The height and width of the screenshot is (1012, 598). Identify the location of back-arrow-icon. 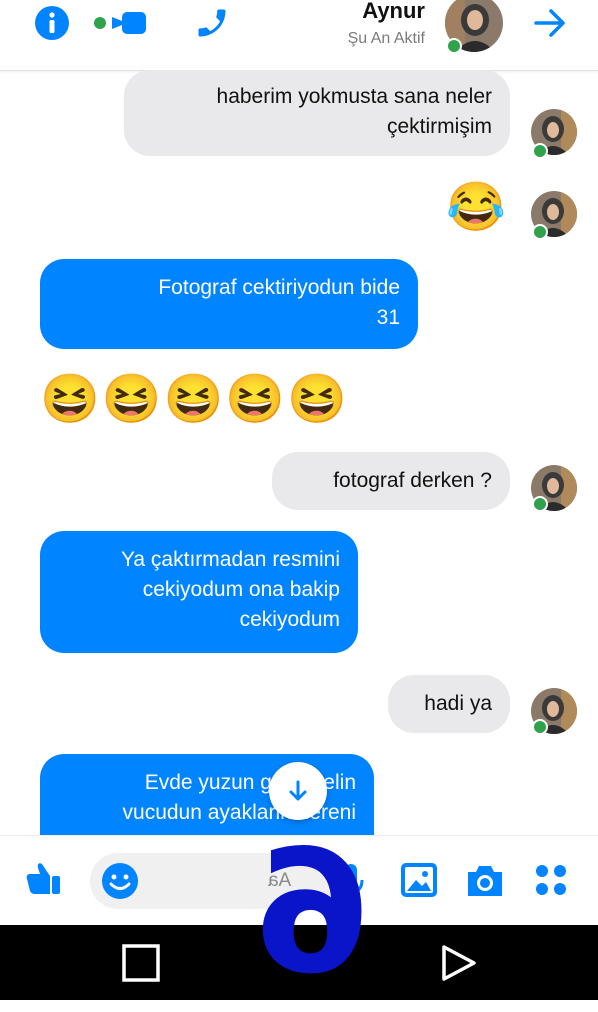
(550, 23).